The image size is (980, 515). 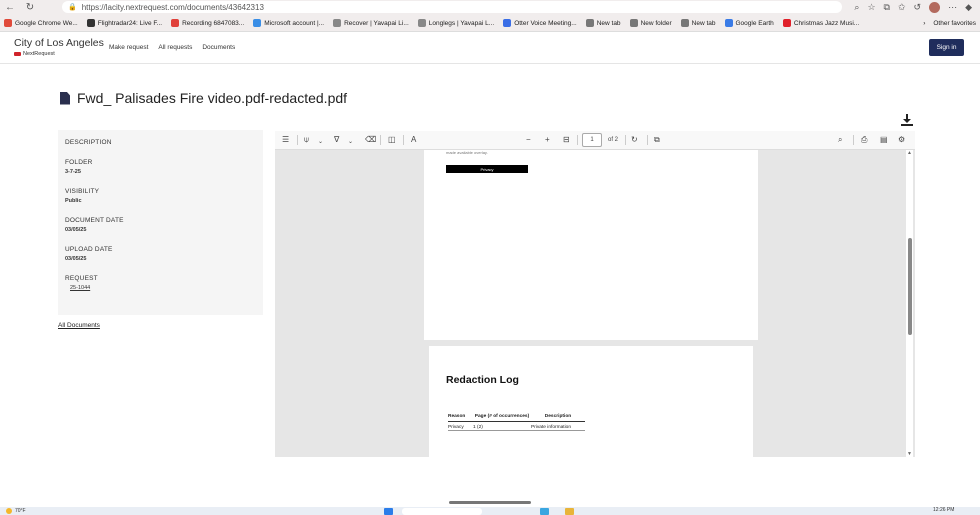 I want to click on draw-options-chevron-icon: ⌄, so click(x=350, y=142).